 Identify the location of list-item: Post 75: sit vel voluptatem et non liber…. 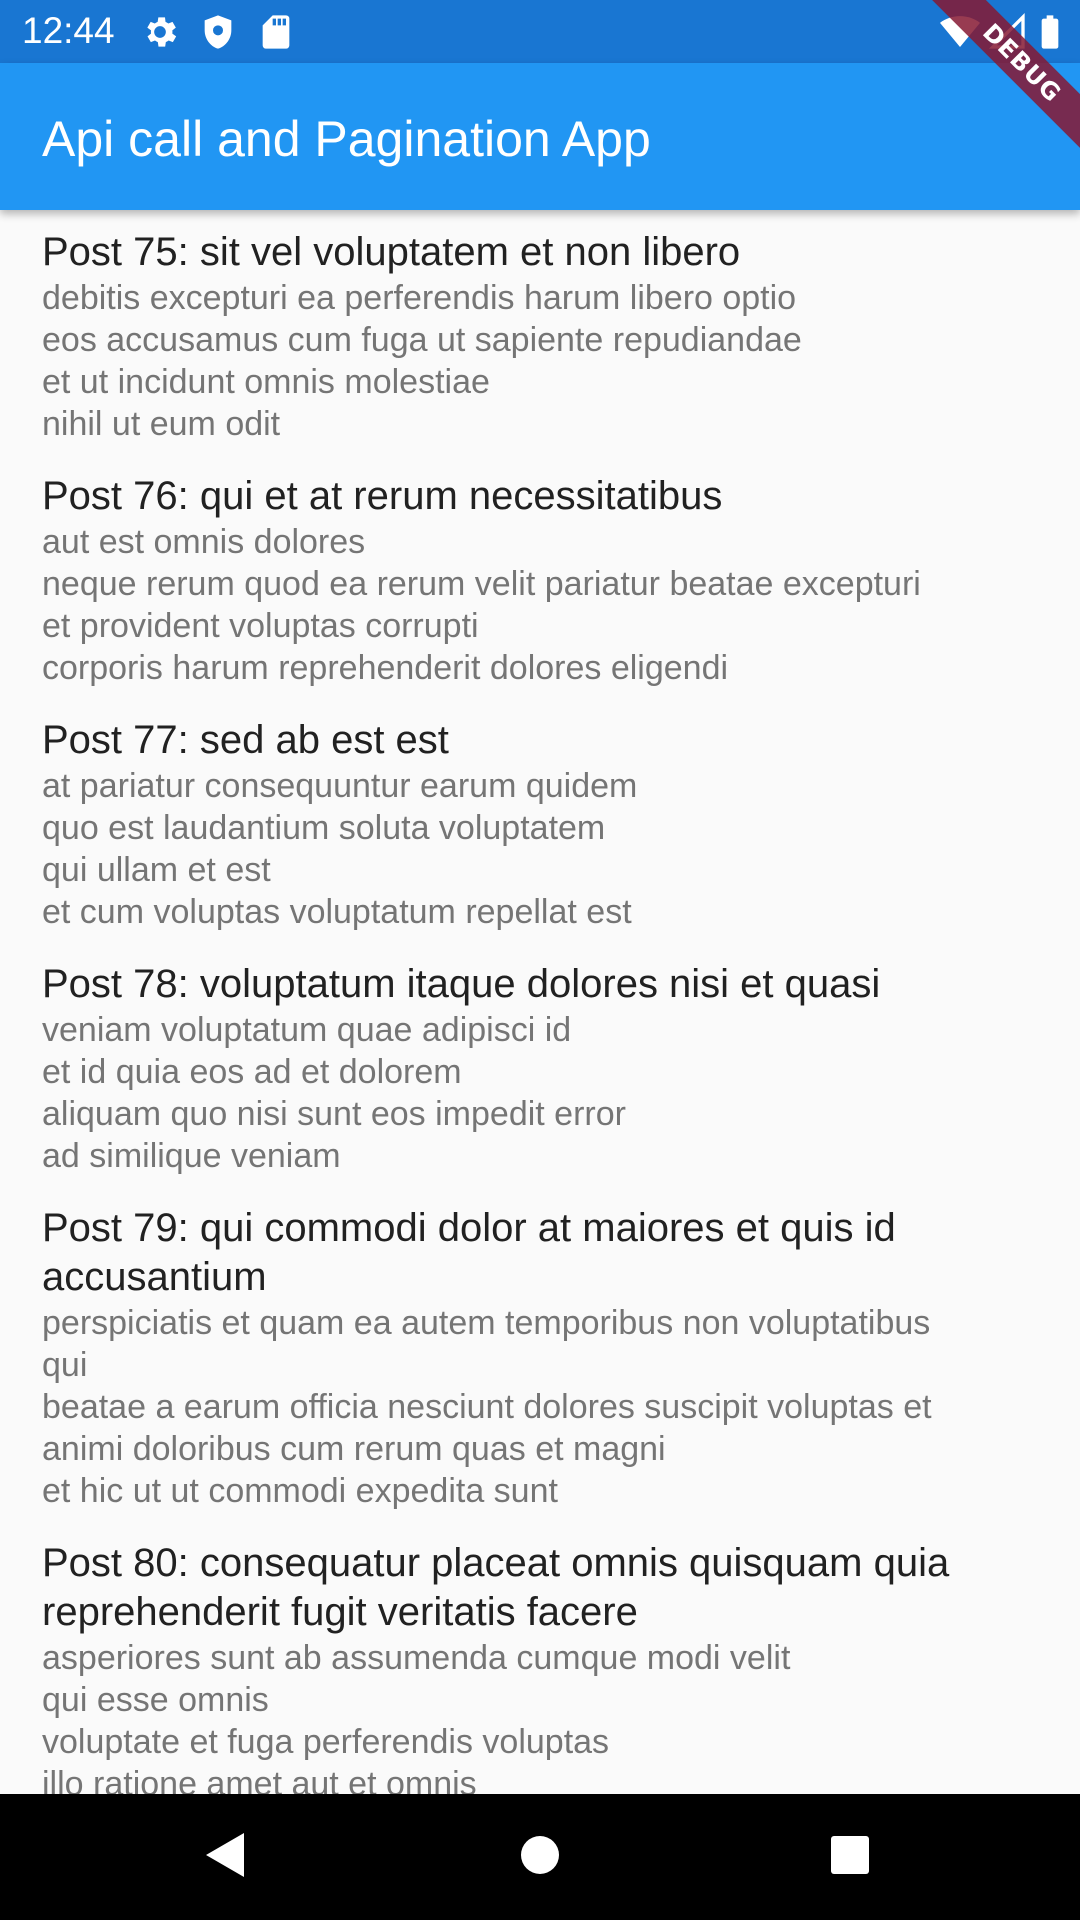
(540, 332).